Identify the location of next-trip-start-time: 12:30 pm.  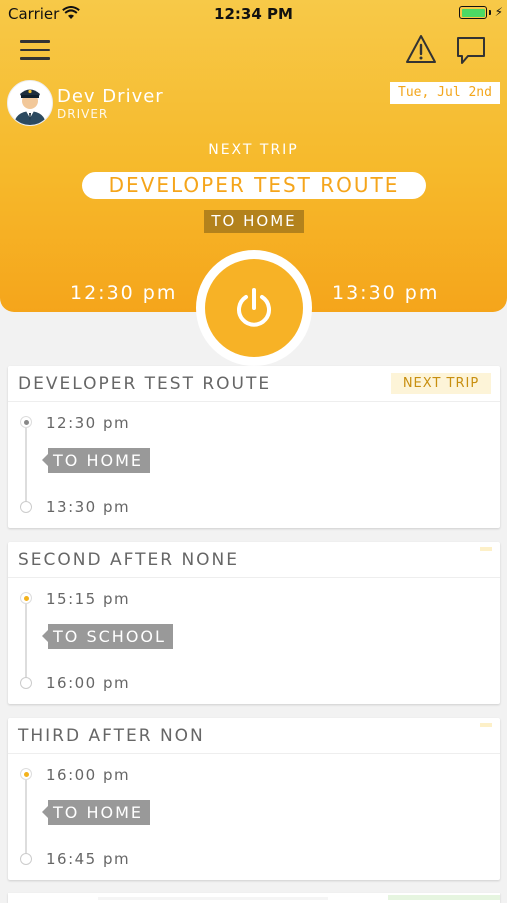
(124, 293).